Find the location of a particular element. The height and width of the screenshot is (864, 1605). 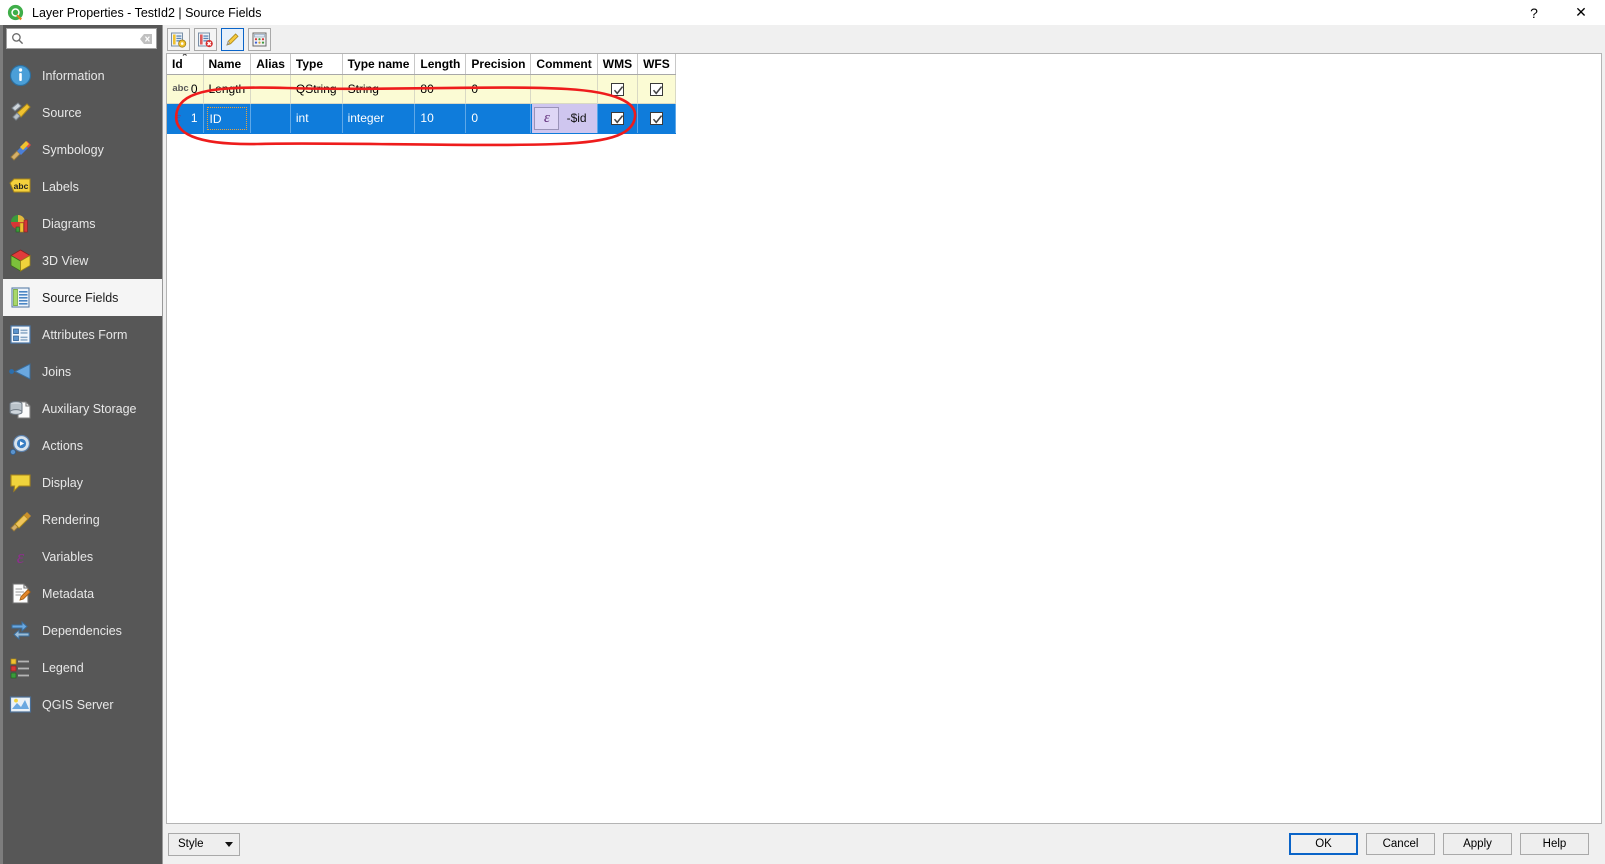

sidebar-item-metadata: Metadata is located at coordinates (81, 593).